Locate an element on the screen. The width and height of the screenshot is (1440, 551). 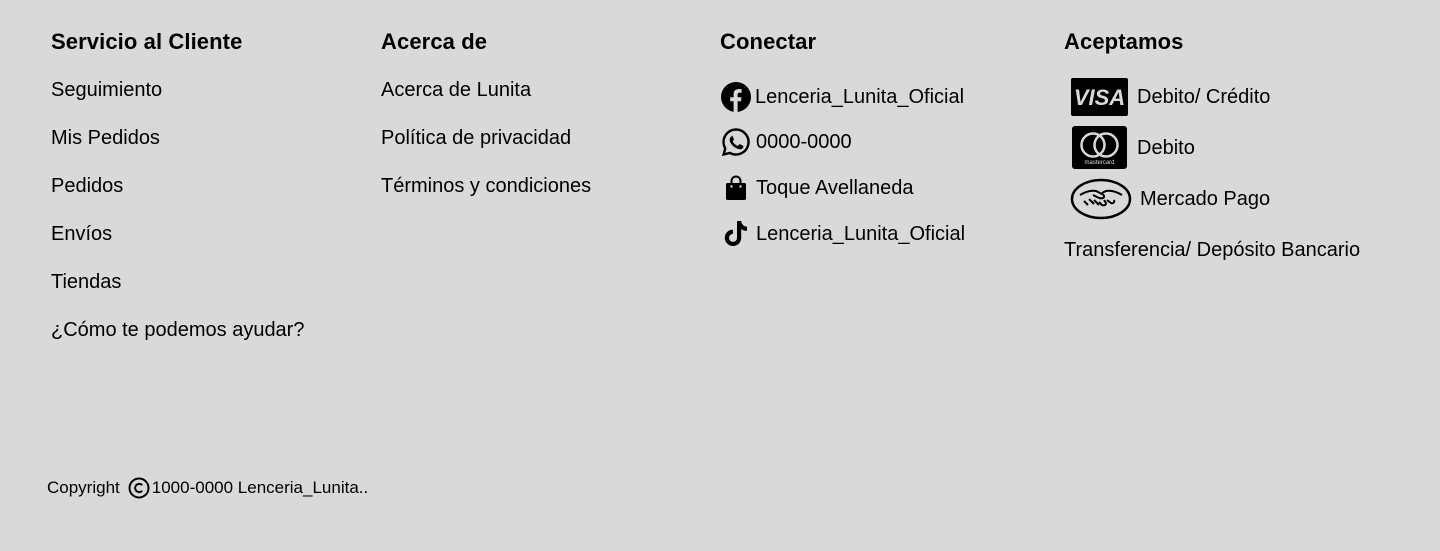
visa-logo-text: VISA is located at coordinates (1099, 97).